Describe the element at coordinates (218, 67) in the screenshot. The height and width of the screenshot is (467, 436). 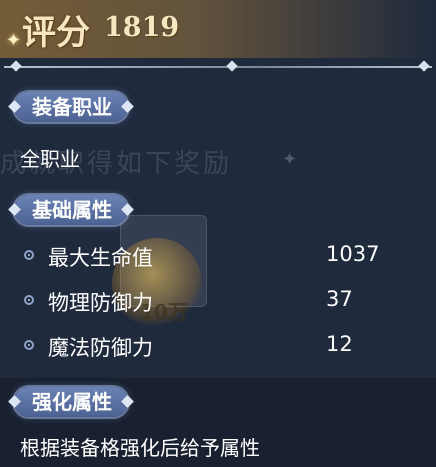
I see `header-divider` at that location.